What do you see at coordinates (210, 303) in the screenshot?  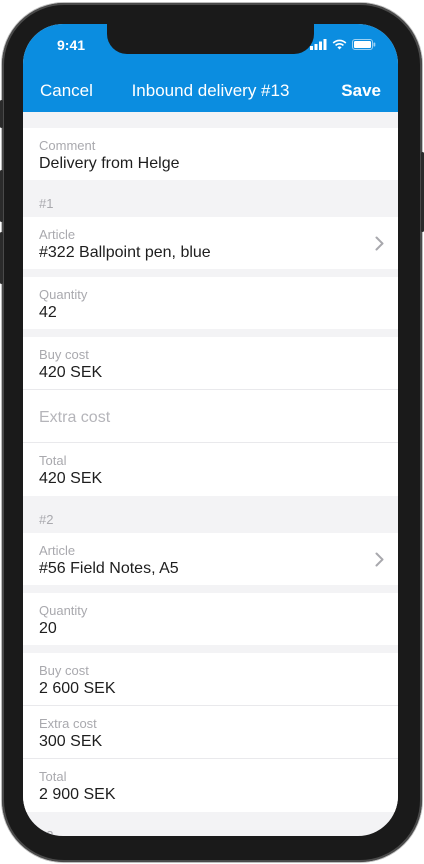 I see `quantity-field-1: Quantity 42` at bounding box center [210, 303].